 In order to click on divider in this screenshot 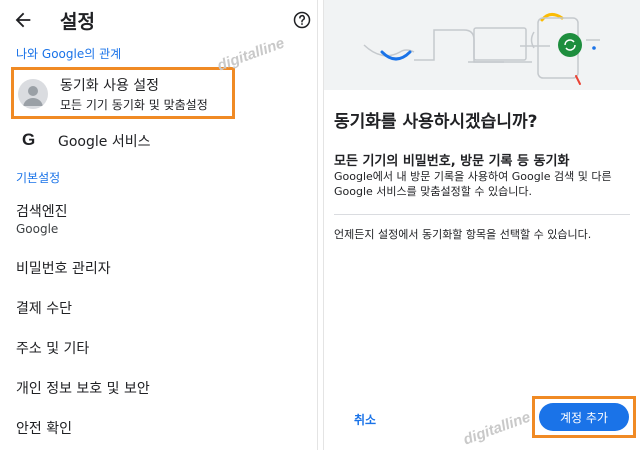, I will do `click(482, 214)`.